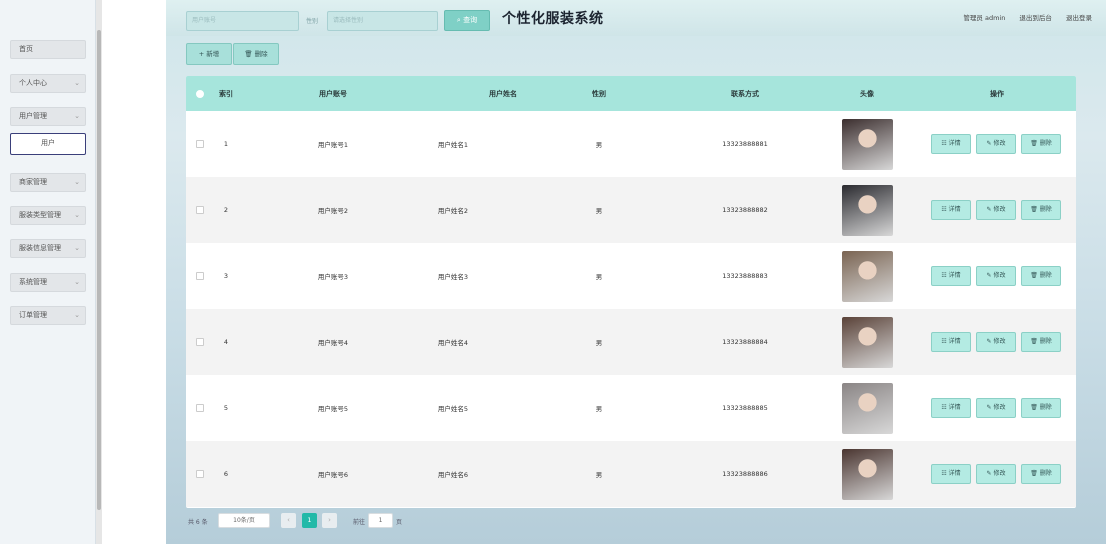 Image resolution: width=1106 pixels, height=544 pixels. I want to click on goto-label: 前往, so click(359, 522).